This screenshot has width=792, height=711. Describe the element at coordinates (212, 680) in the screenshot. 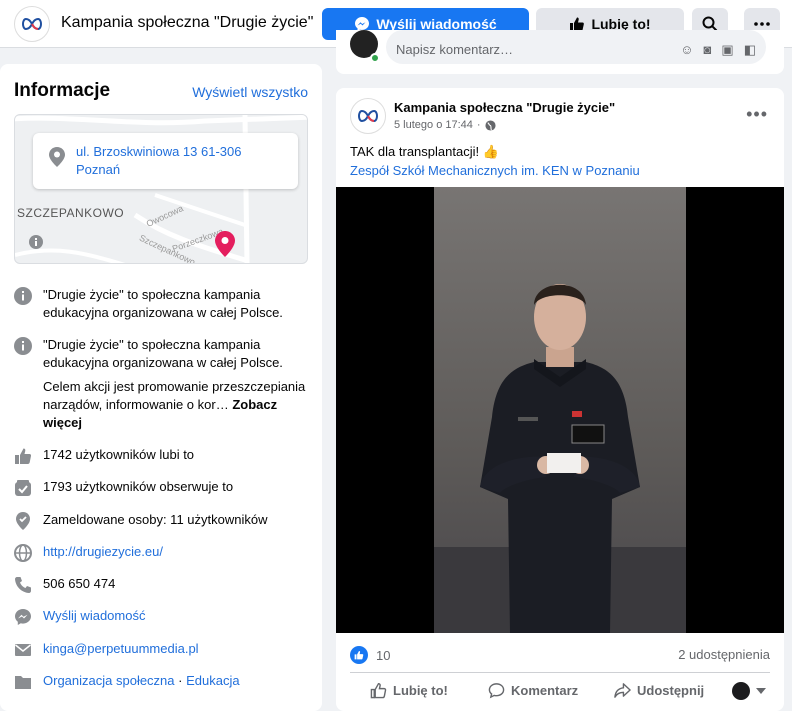

I see `category-link: Edukacja` at that location.